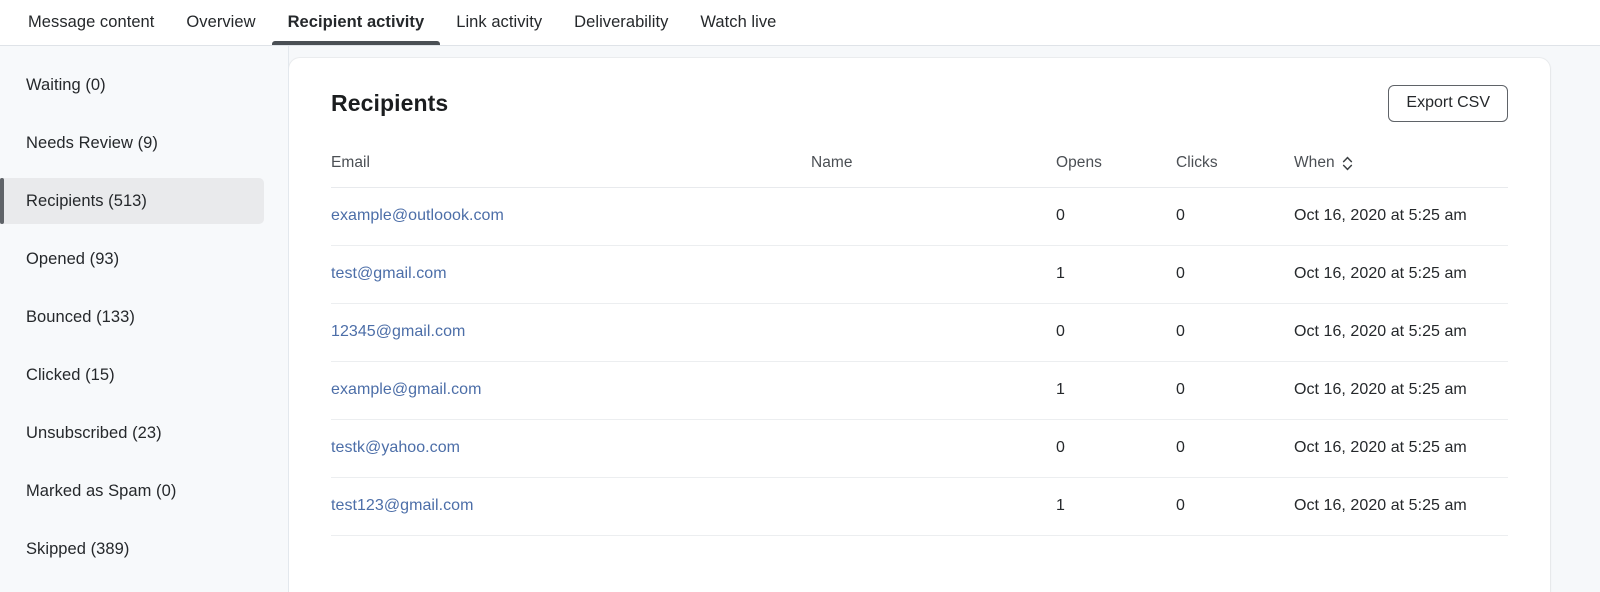  What do you see at coordinates (571, 390) in the screenshot?
I see `cell-email: example@gmail.com` at bounding box center [571, 390].